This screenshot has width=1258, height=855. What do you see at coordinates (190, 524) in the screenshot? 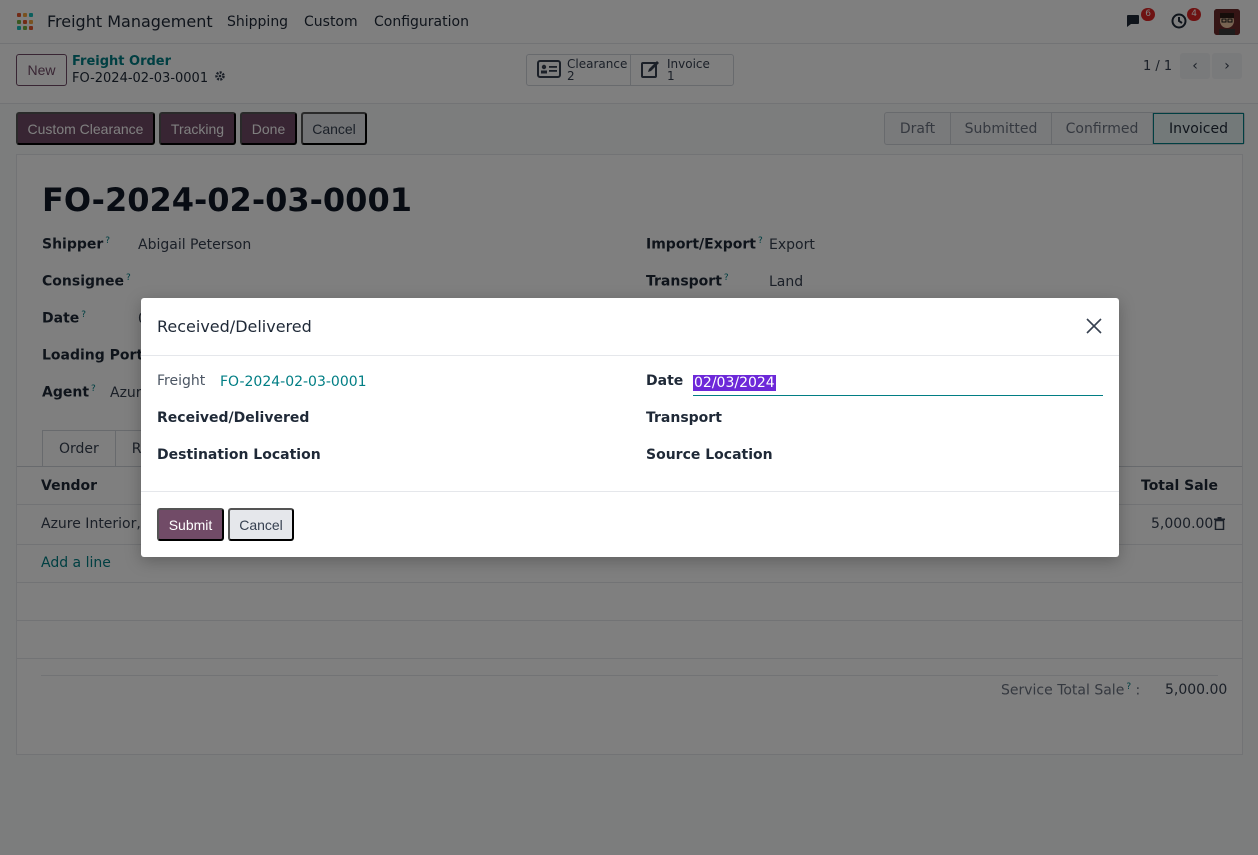
I see `submit-button: Submit` at bounding box center [190, 524].